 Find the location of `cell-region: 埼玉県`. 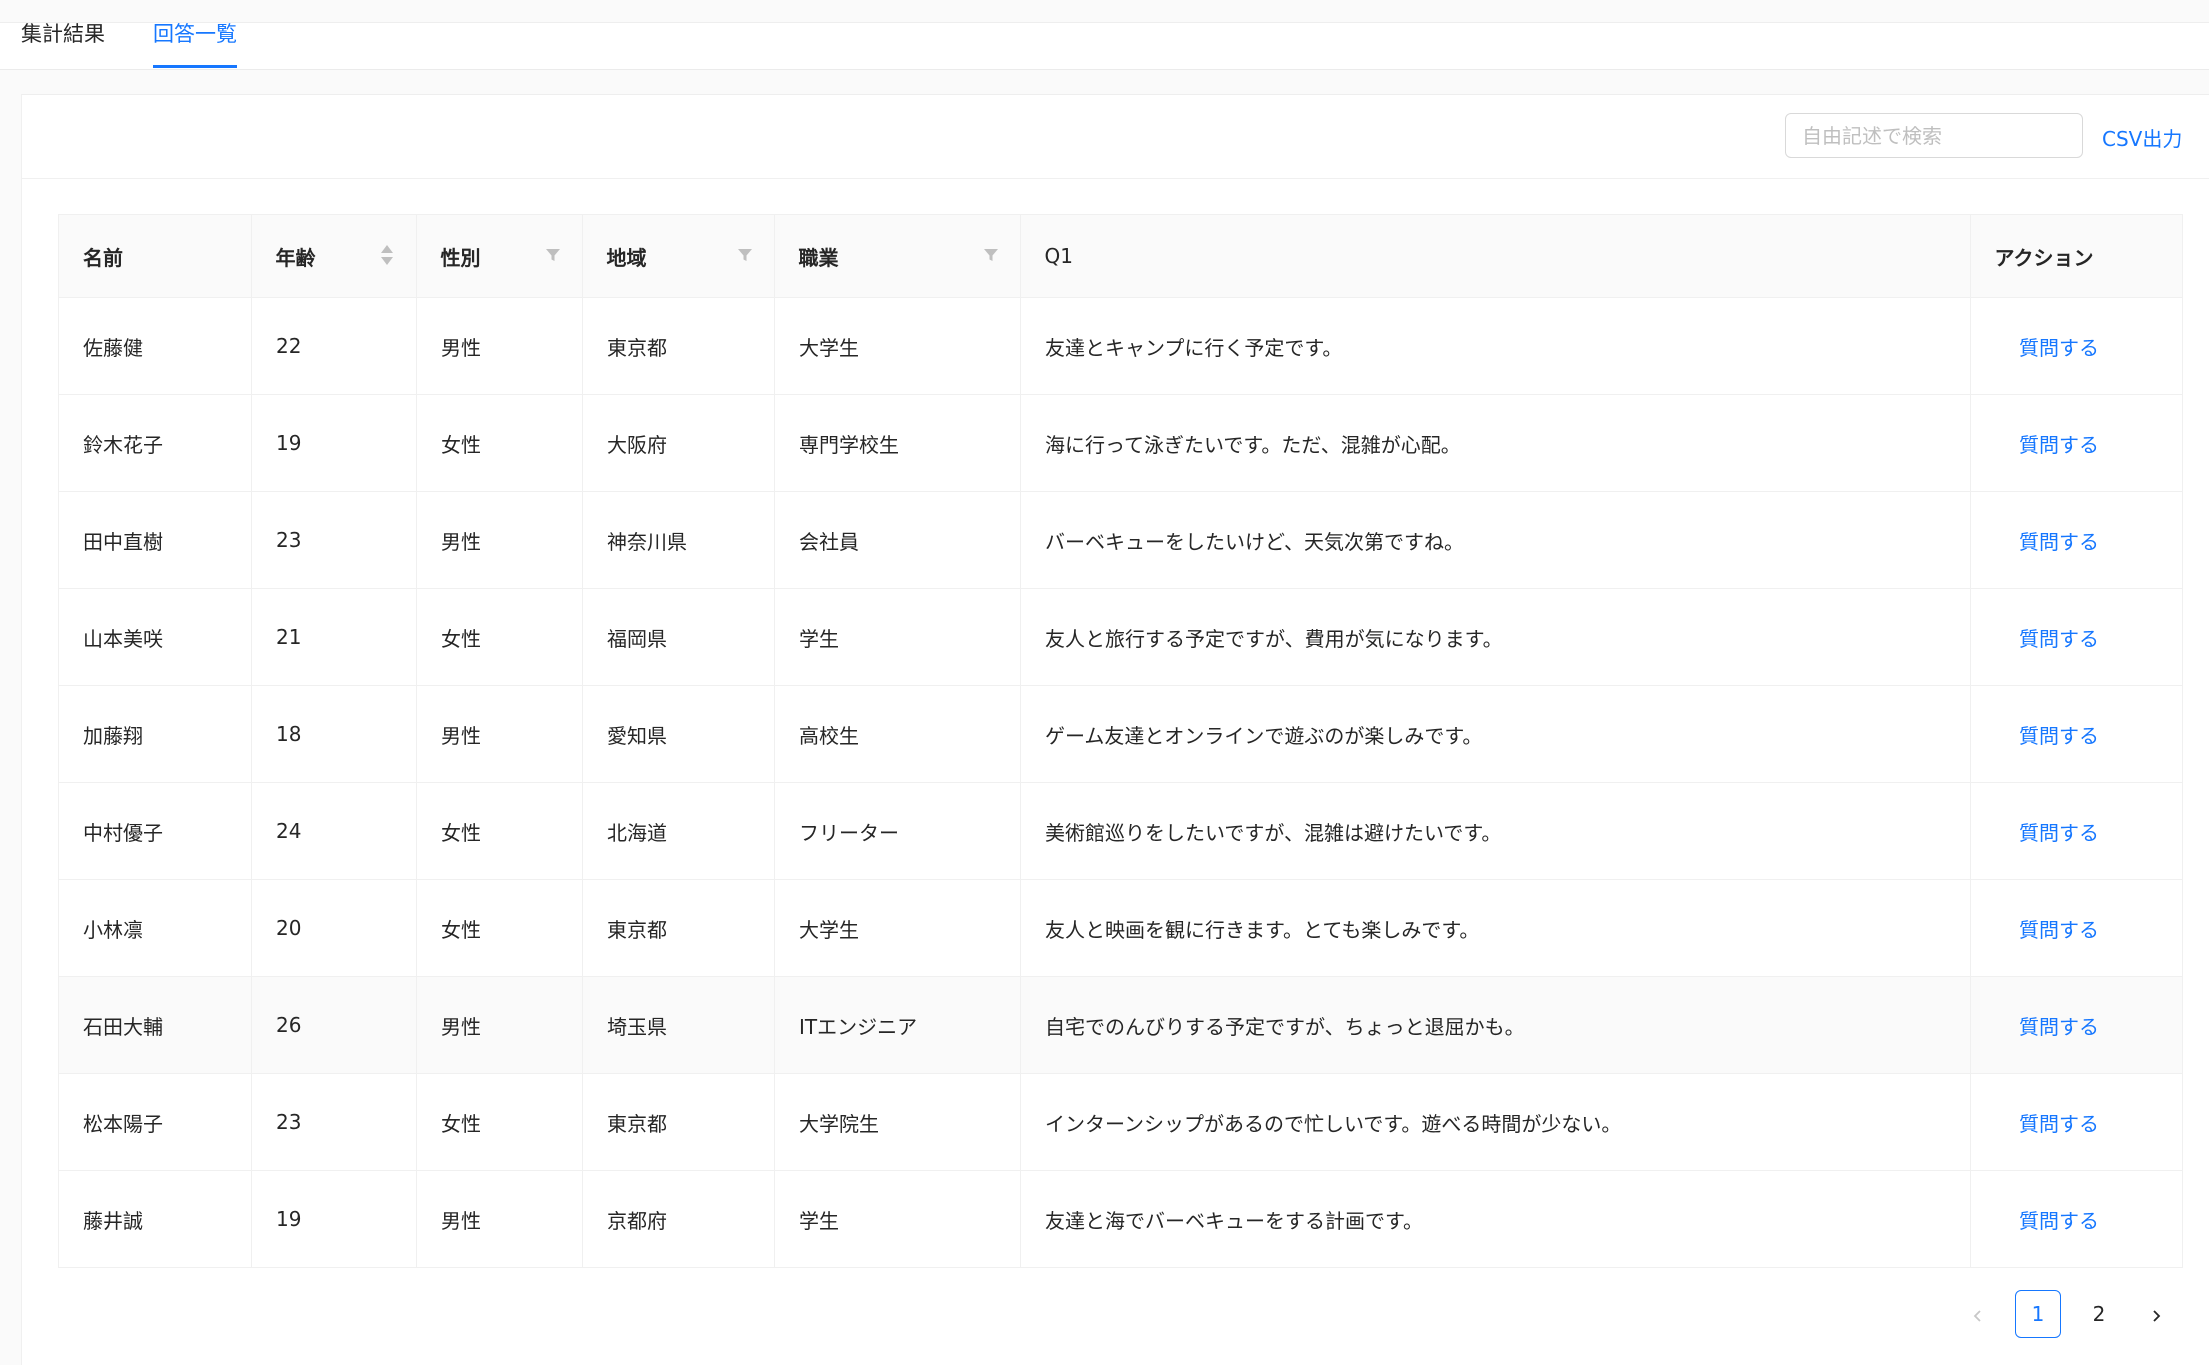

cell-region: 埼玉県 is located at coordinates (678, 1025).